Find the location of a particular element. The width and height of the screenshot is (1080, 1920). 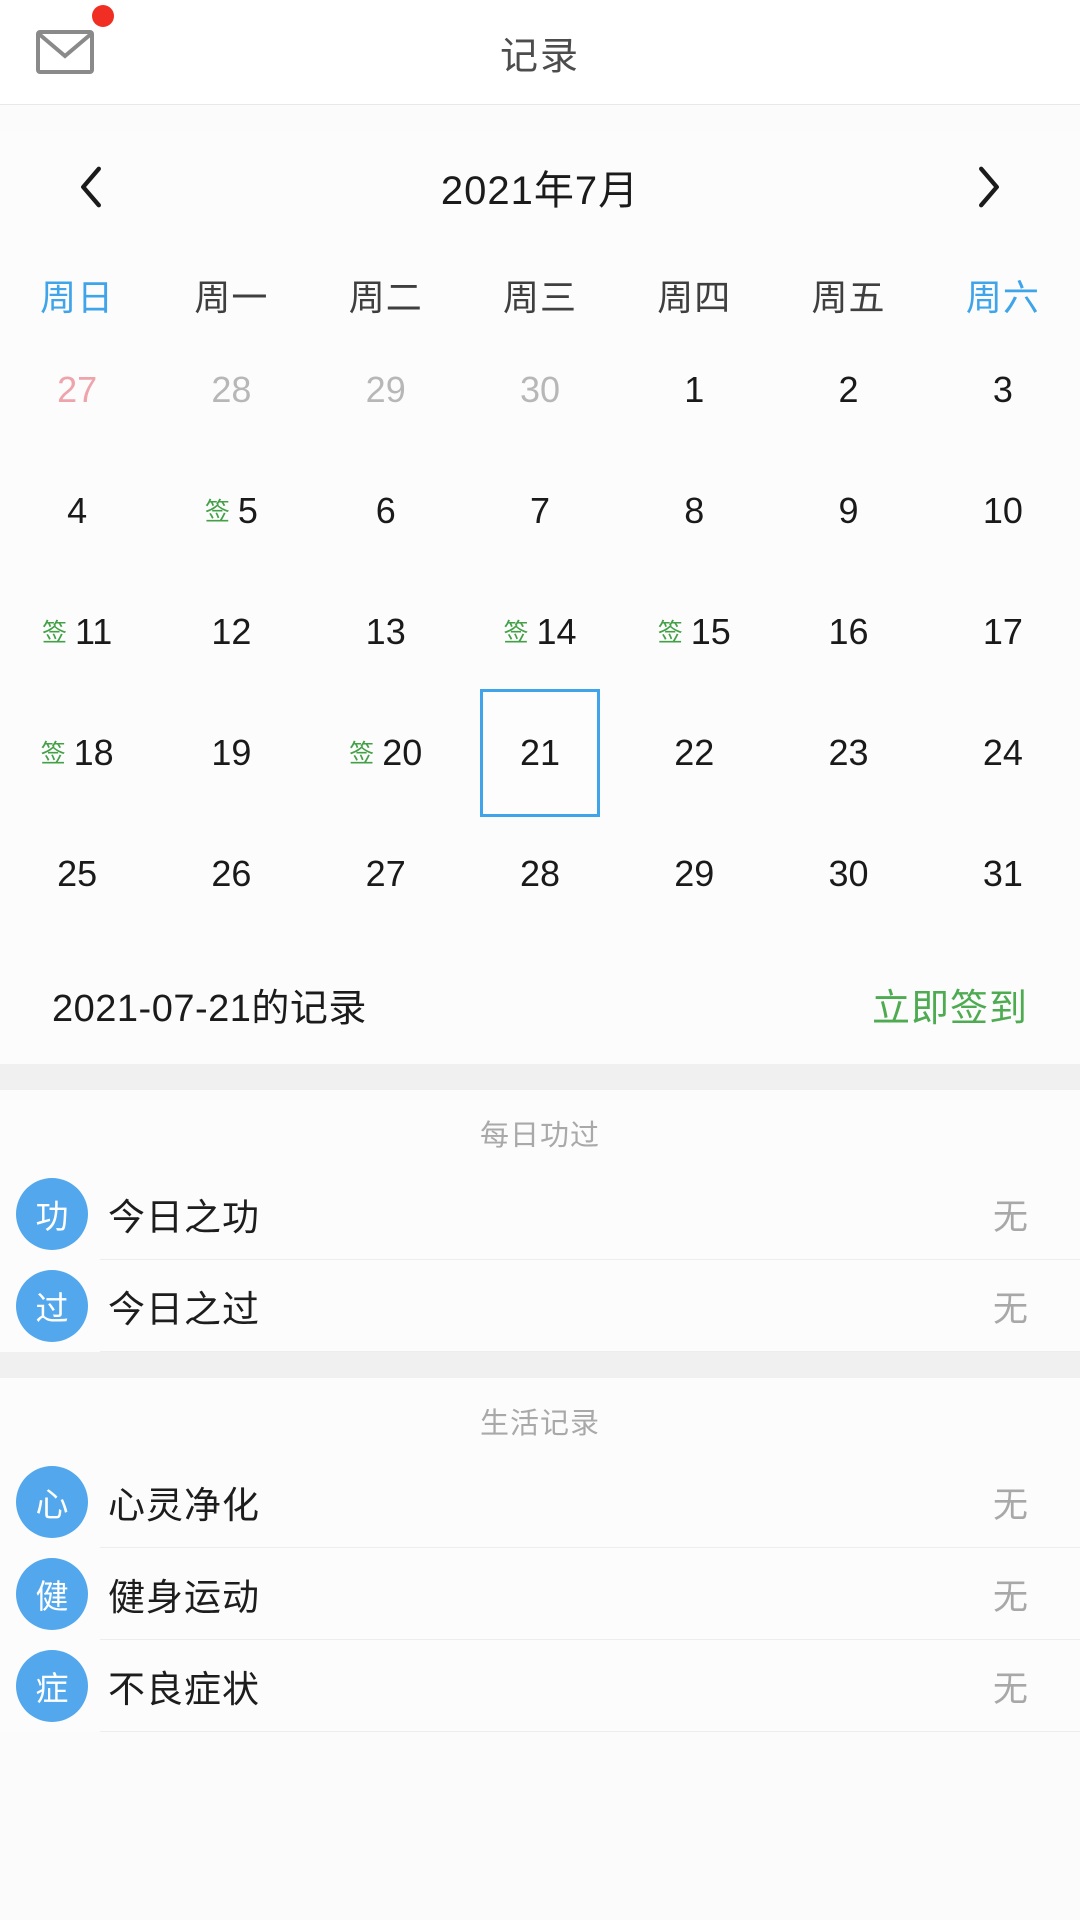

calendar-weekday-3: 周三 is located at coordinates (539, 297).